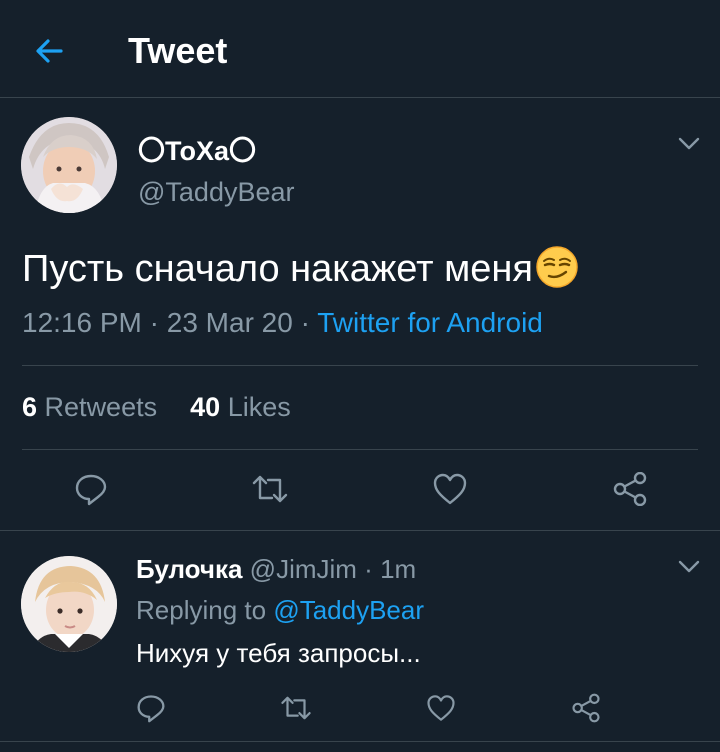  I want to click on replying-to-handle-link: @TaddyBear, so click(348, 610).